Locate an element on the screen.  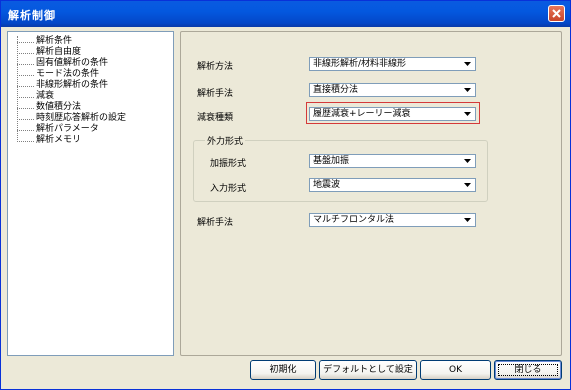
analysis-technique-select: マルチフロンタル法 is located at coordinates (392, 220).